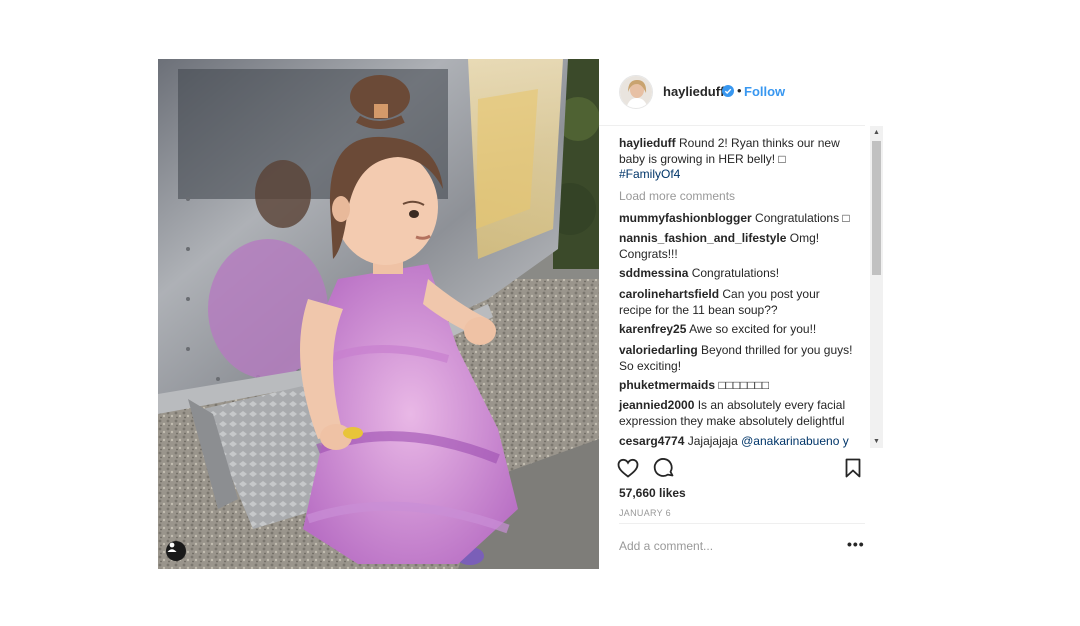 The width and height of the screenshot is (1080, 626). What do you see at coordinates (656, 405) in the screenshot?
I see `comment-username: jeannied2000` at bounding box center [656, 405].